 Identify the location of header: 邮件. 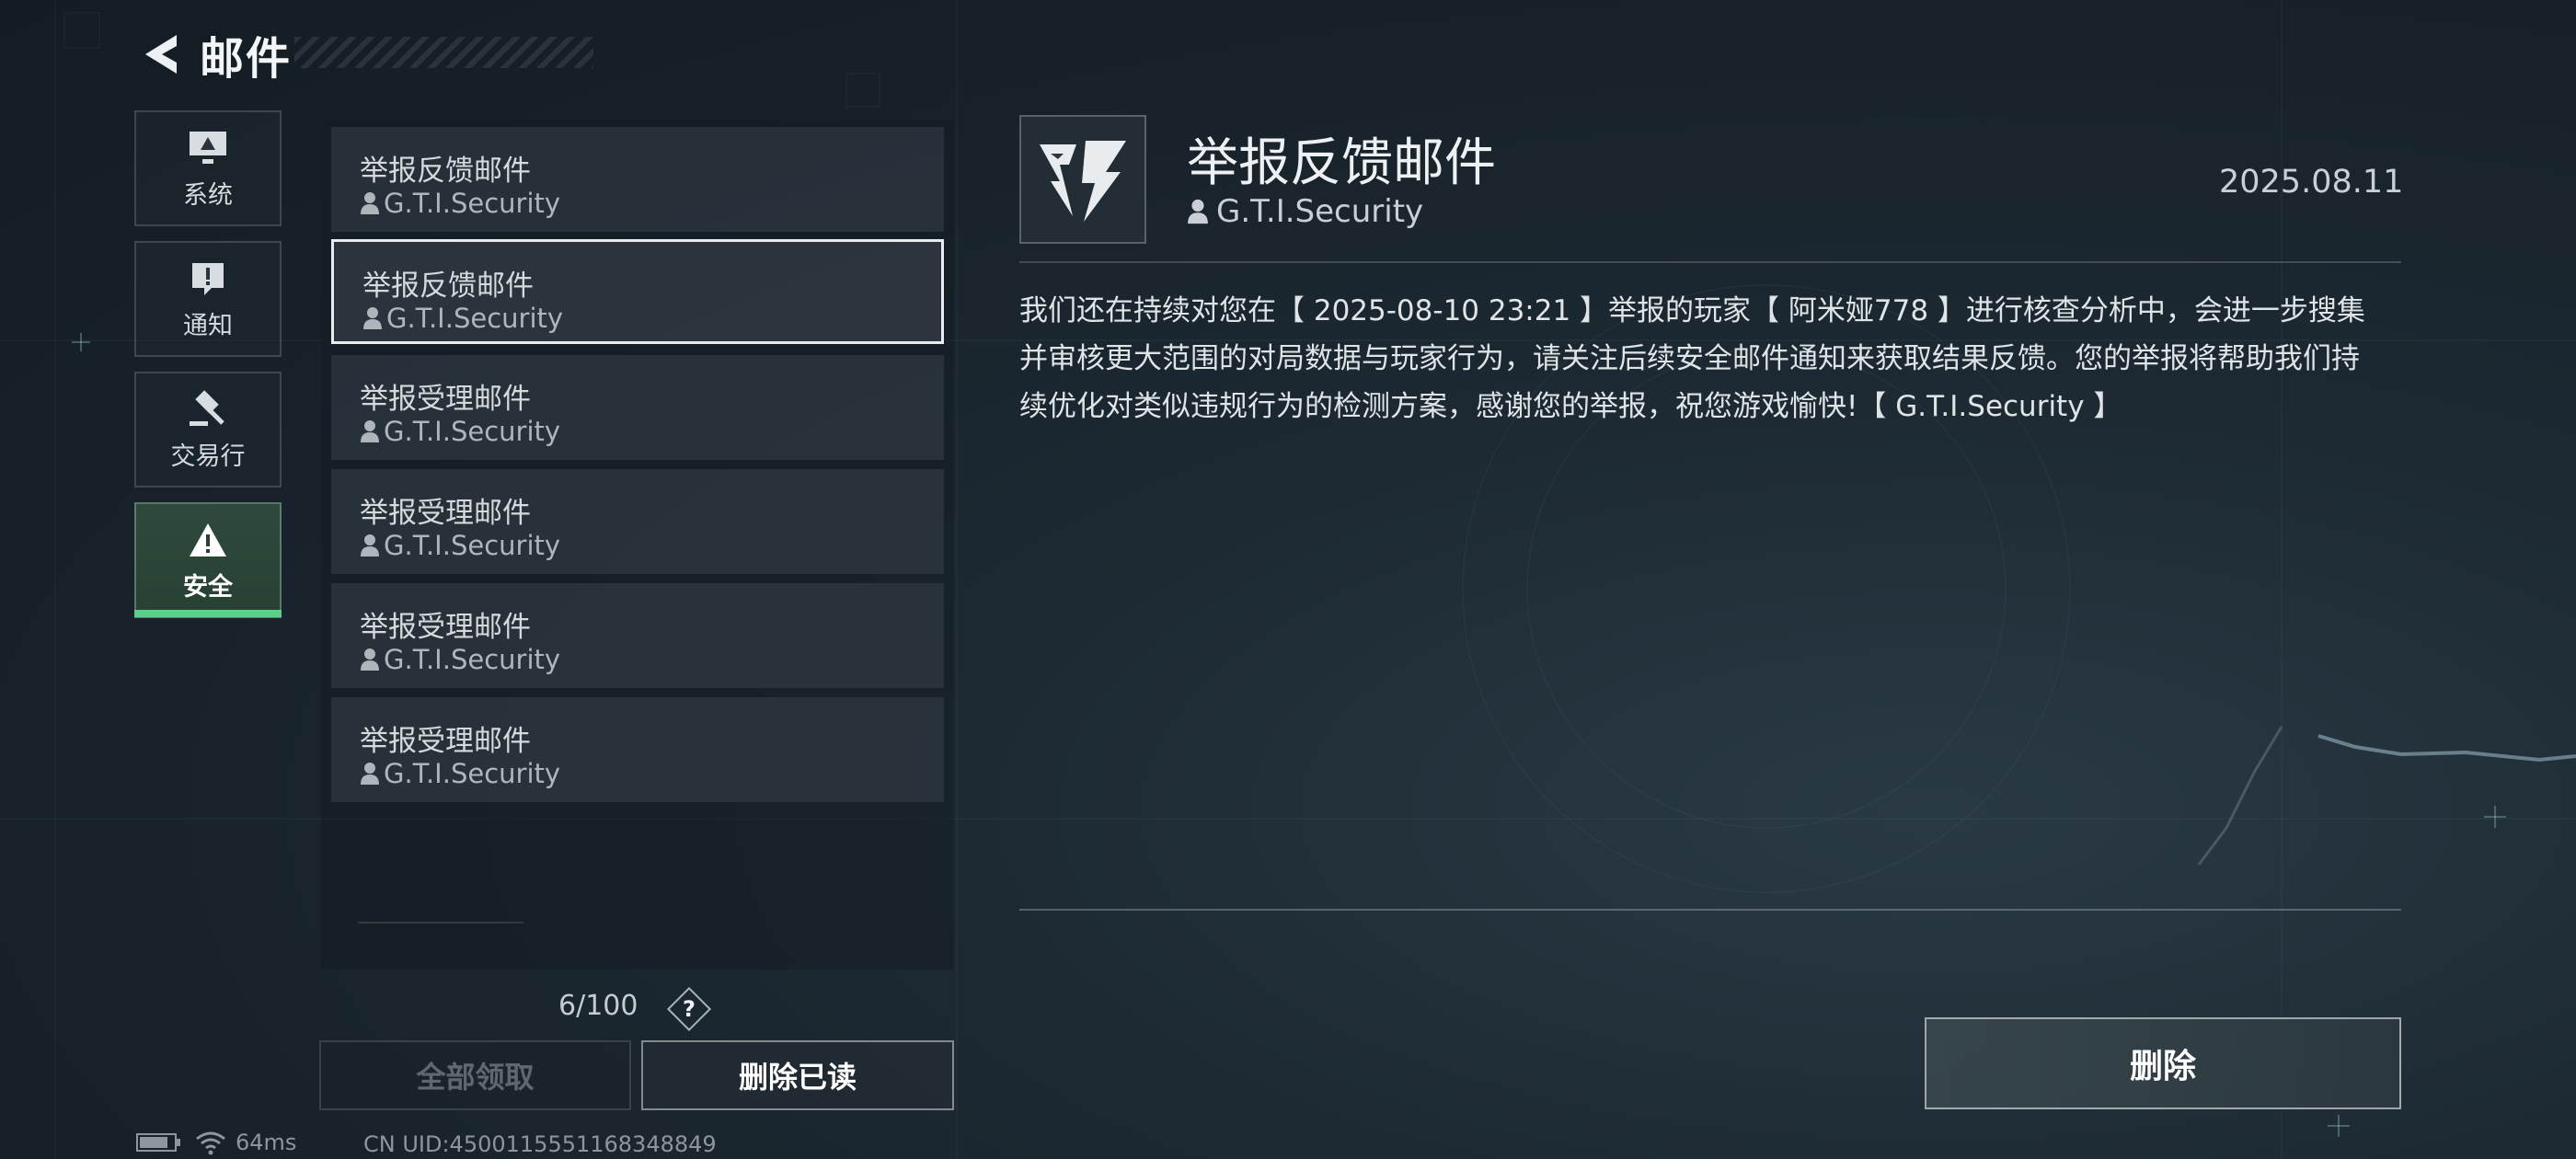
(212, 54).